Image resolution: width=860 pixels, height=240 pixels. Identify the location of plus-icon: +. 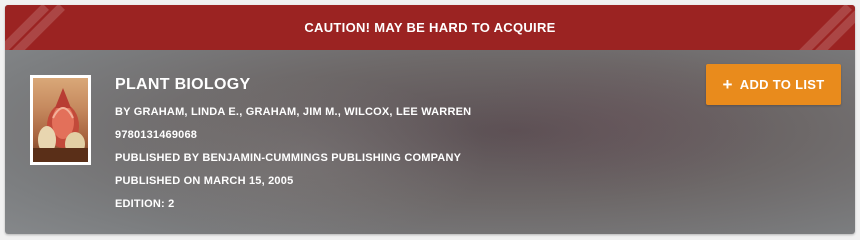
(727, 84).